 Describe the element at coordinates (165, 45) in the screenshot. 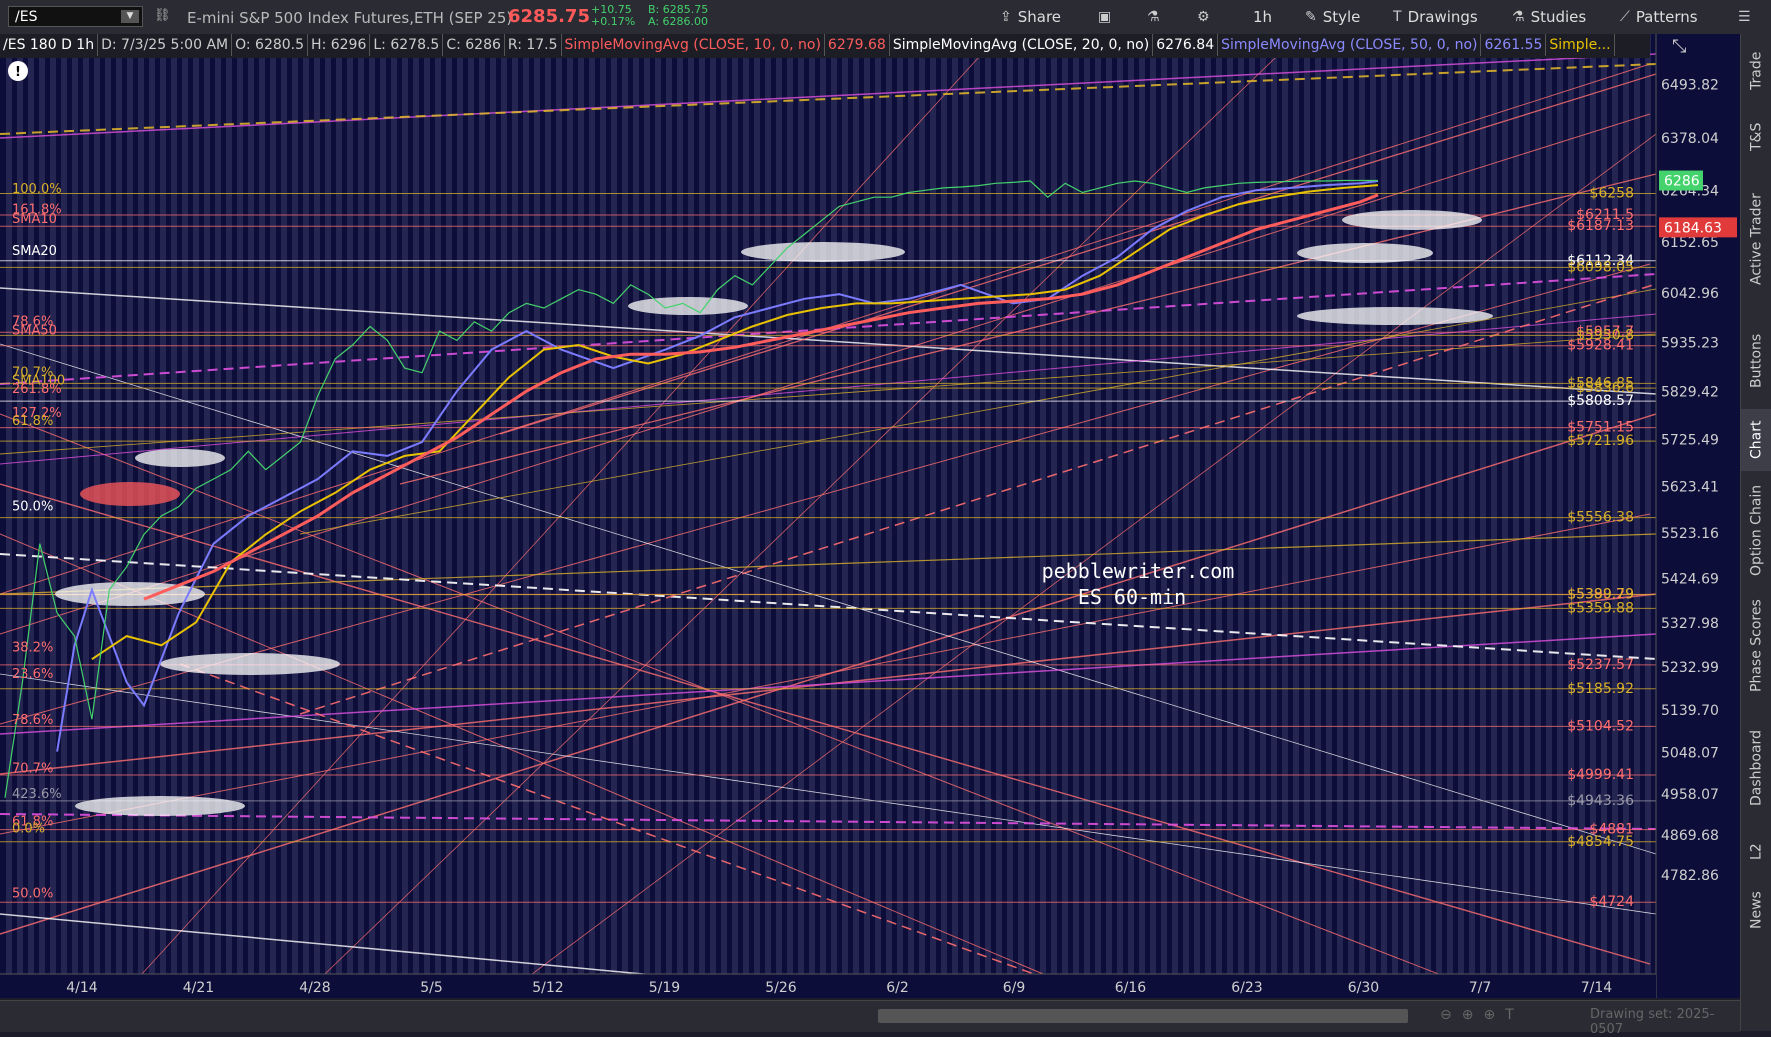

I see `info-date: D: 7/3/25 5:00 AM` at that location.